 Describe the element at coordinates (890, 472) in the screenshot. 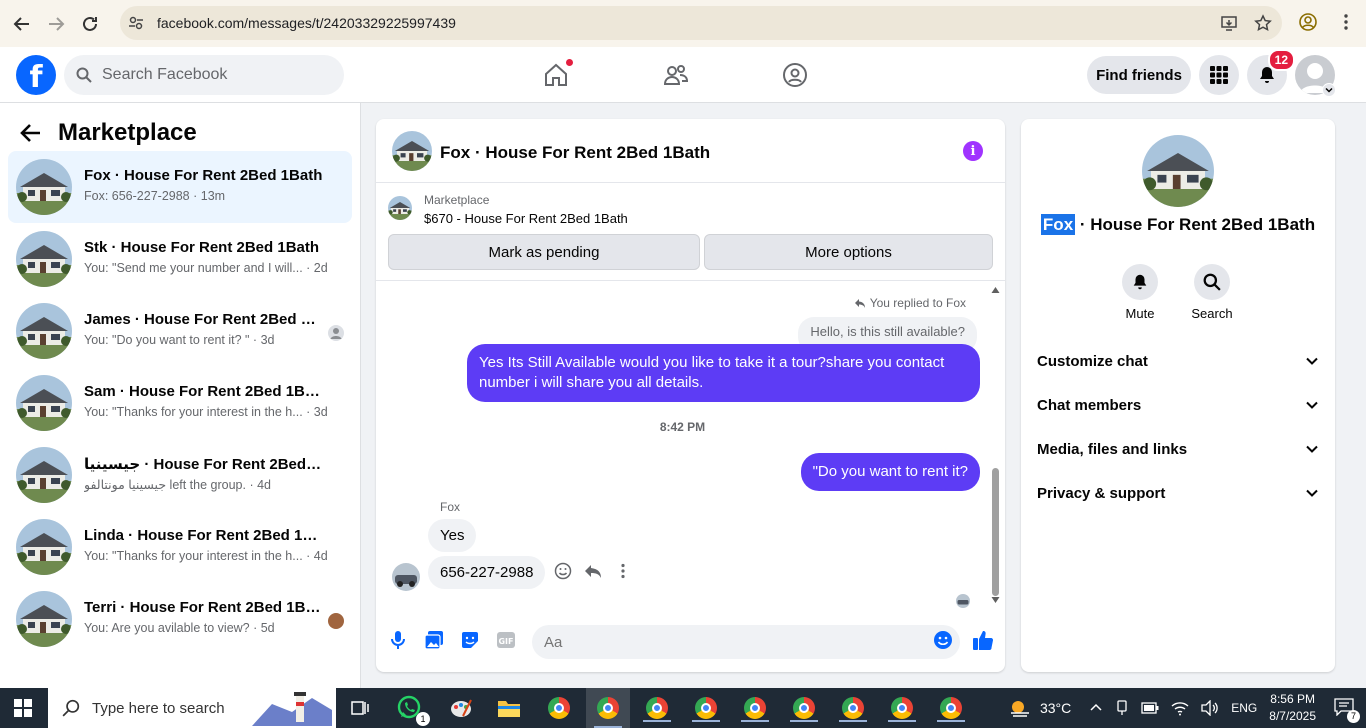

I see `outgoing-message: "Do you want to rent it?` at that location.